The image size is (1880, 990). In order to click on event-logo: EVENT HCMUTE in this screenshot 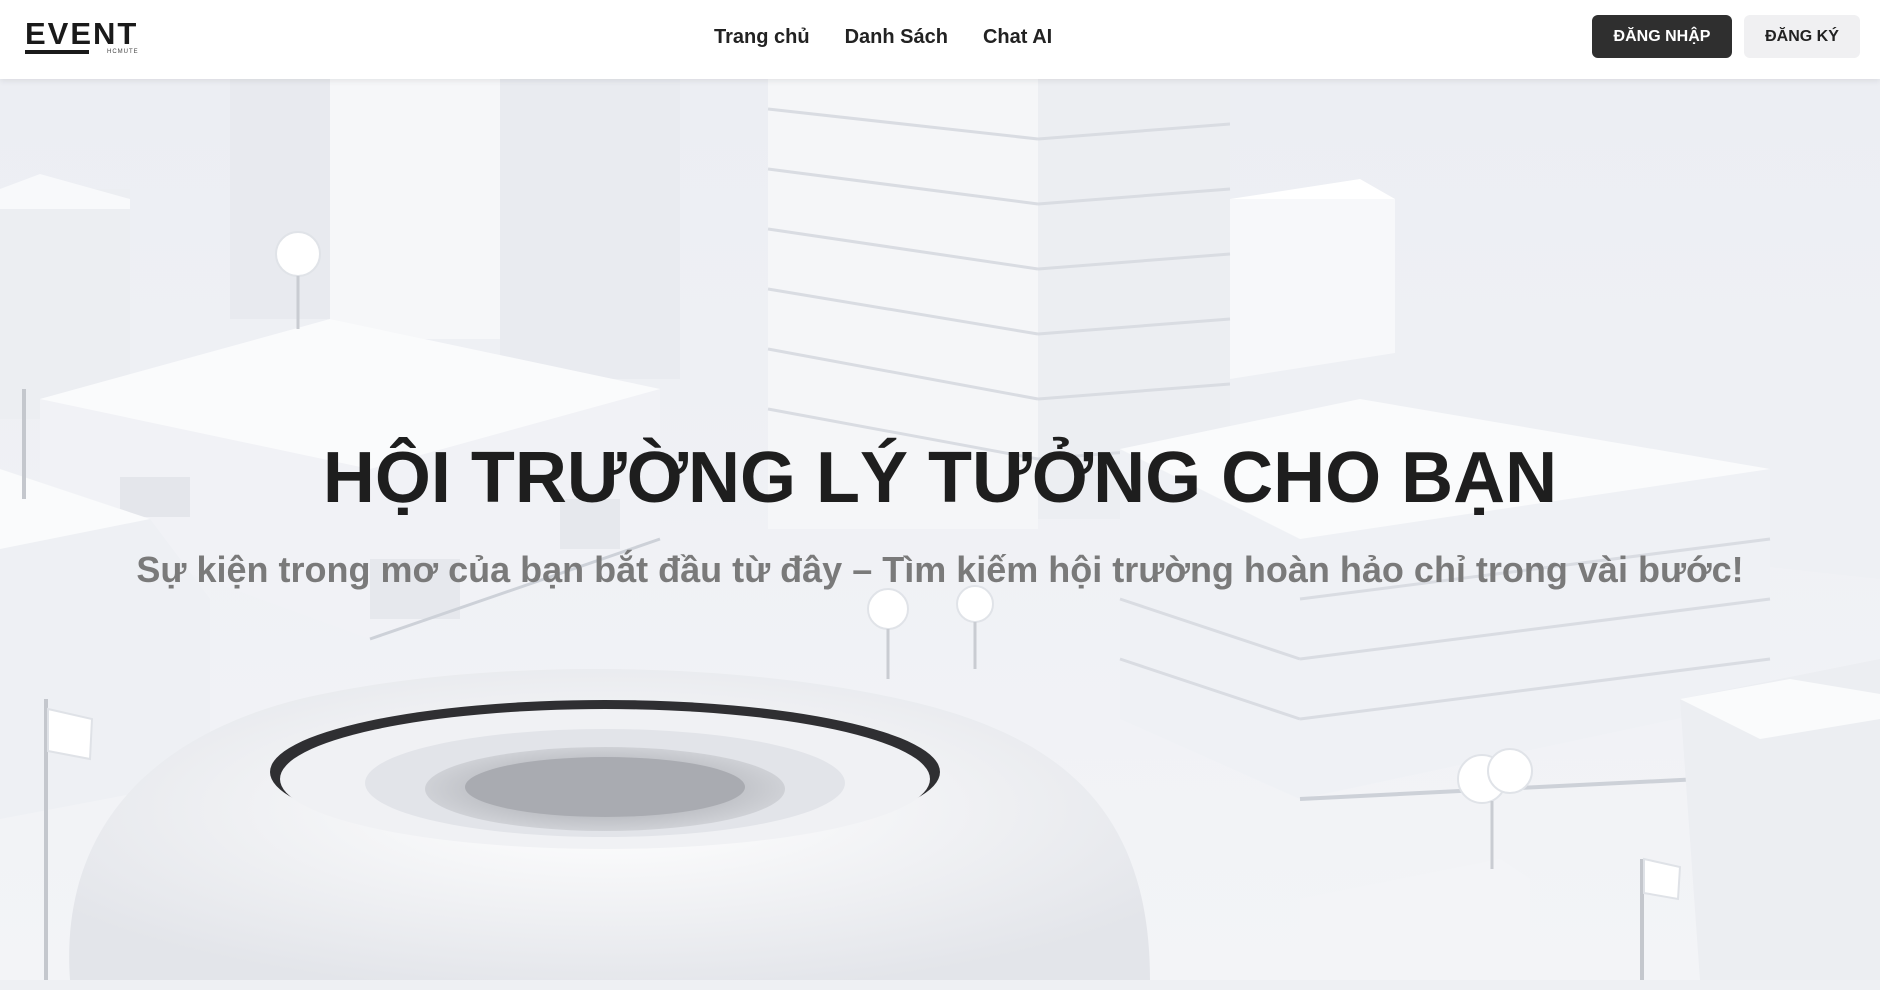, I will do `click(82, 37)`.